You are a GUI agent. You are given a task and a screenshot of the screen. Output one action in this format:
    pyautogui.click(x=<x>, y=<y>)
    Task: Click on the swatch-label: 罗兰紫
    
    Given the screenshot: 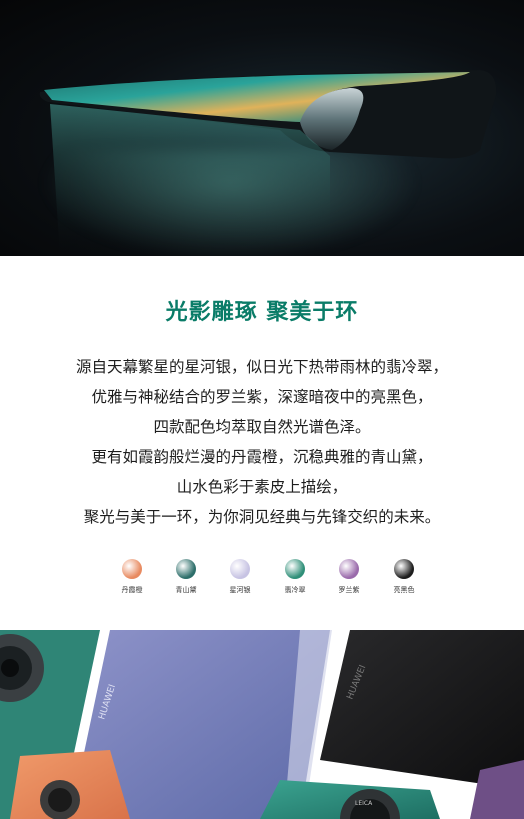 What is the action you would take?
    pyautogui.click(x=349, y=590)
    